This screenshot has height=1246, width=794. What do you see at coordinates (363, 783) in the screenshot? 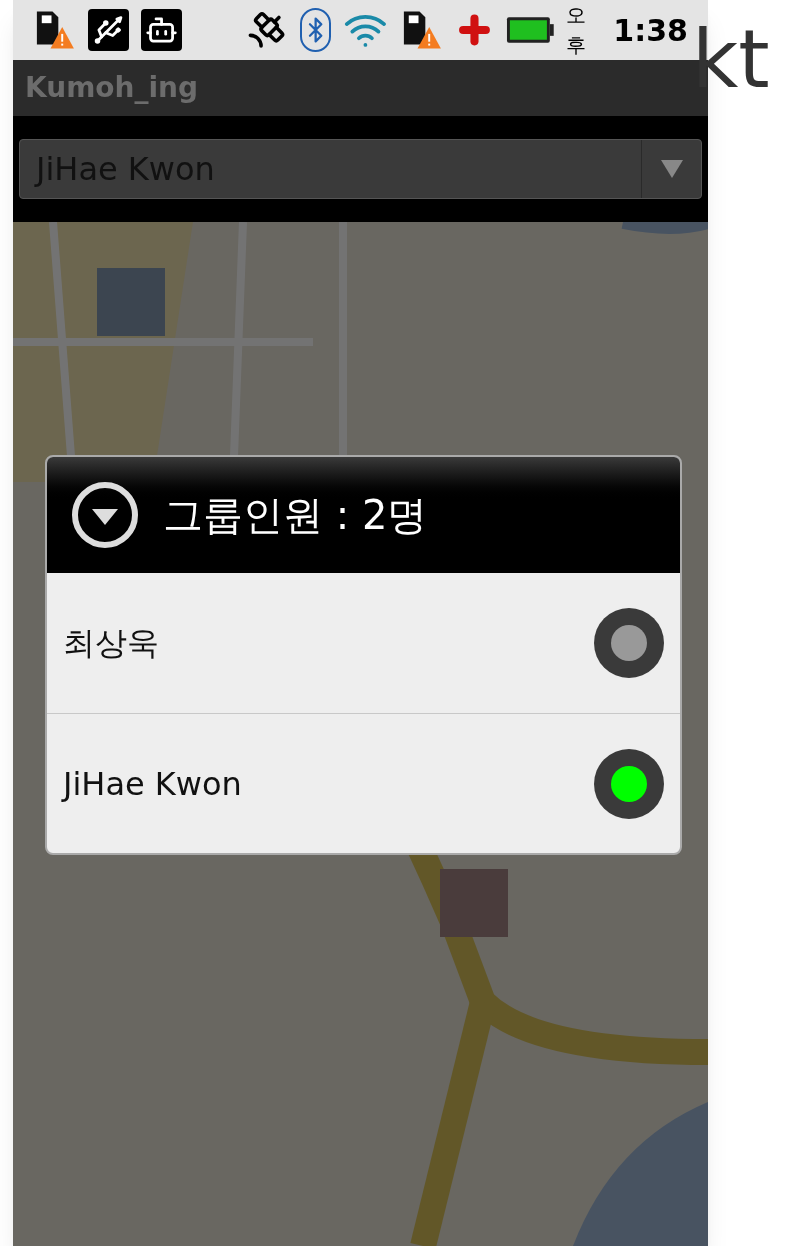
I see `member-row: JiHae Kwon` at bounding box center [363, 783].